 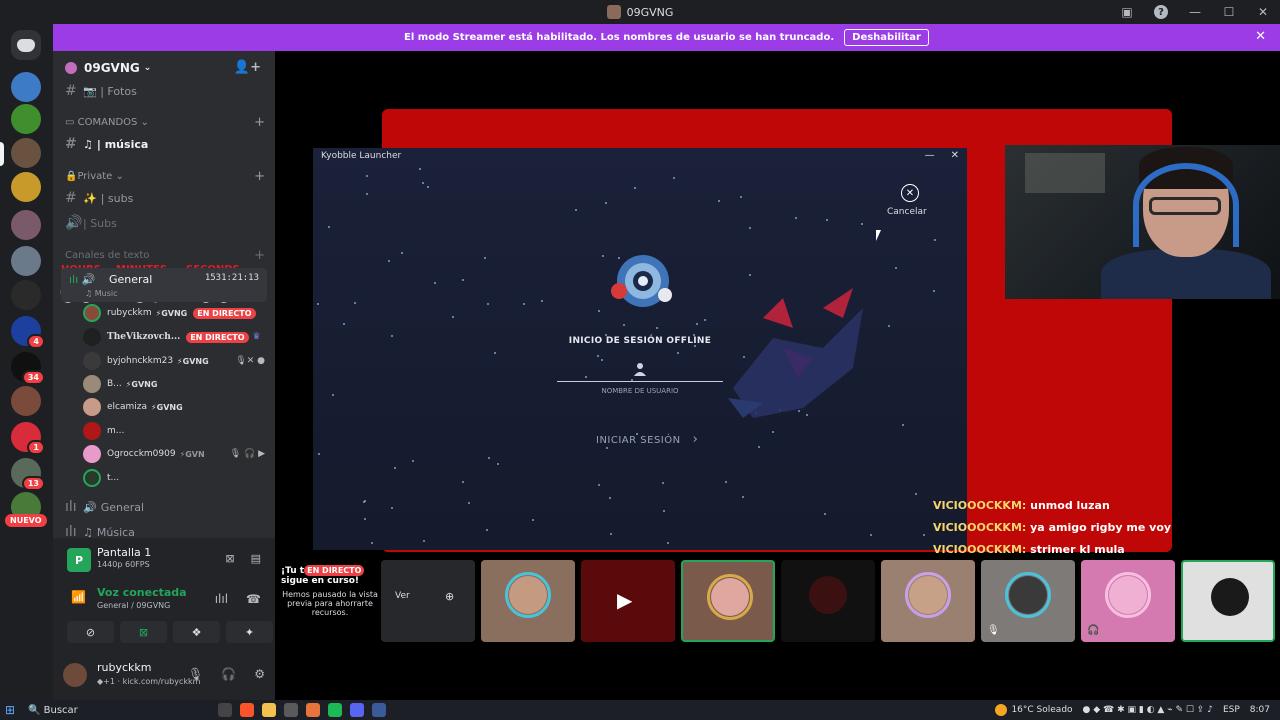 I want to click on task-view-icon, so click(x=225, y=710).